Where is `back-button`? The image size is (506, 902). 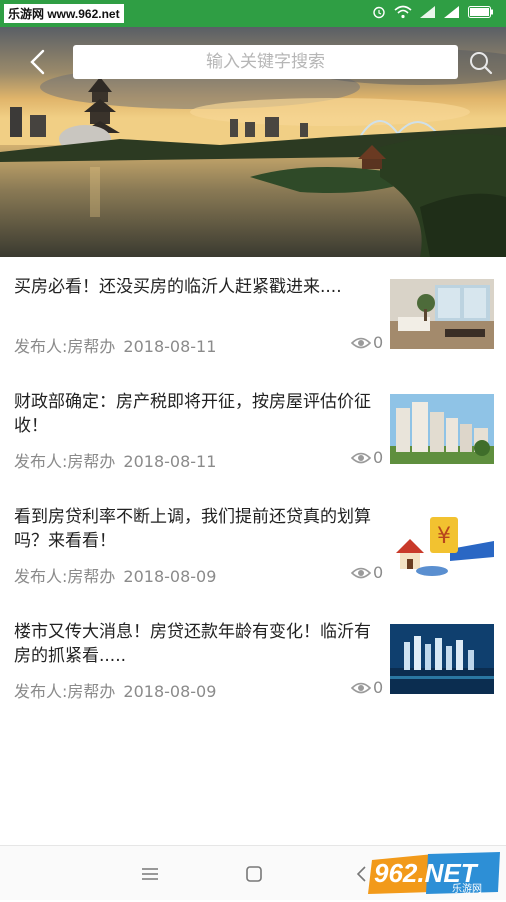 back-button is located at coordinates (38, 62).